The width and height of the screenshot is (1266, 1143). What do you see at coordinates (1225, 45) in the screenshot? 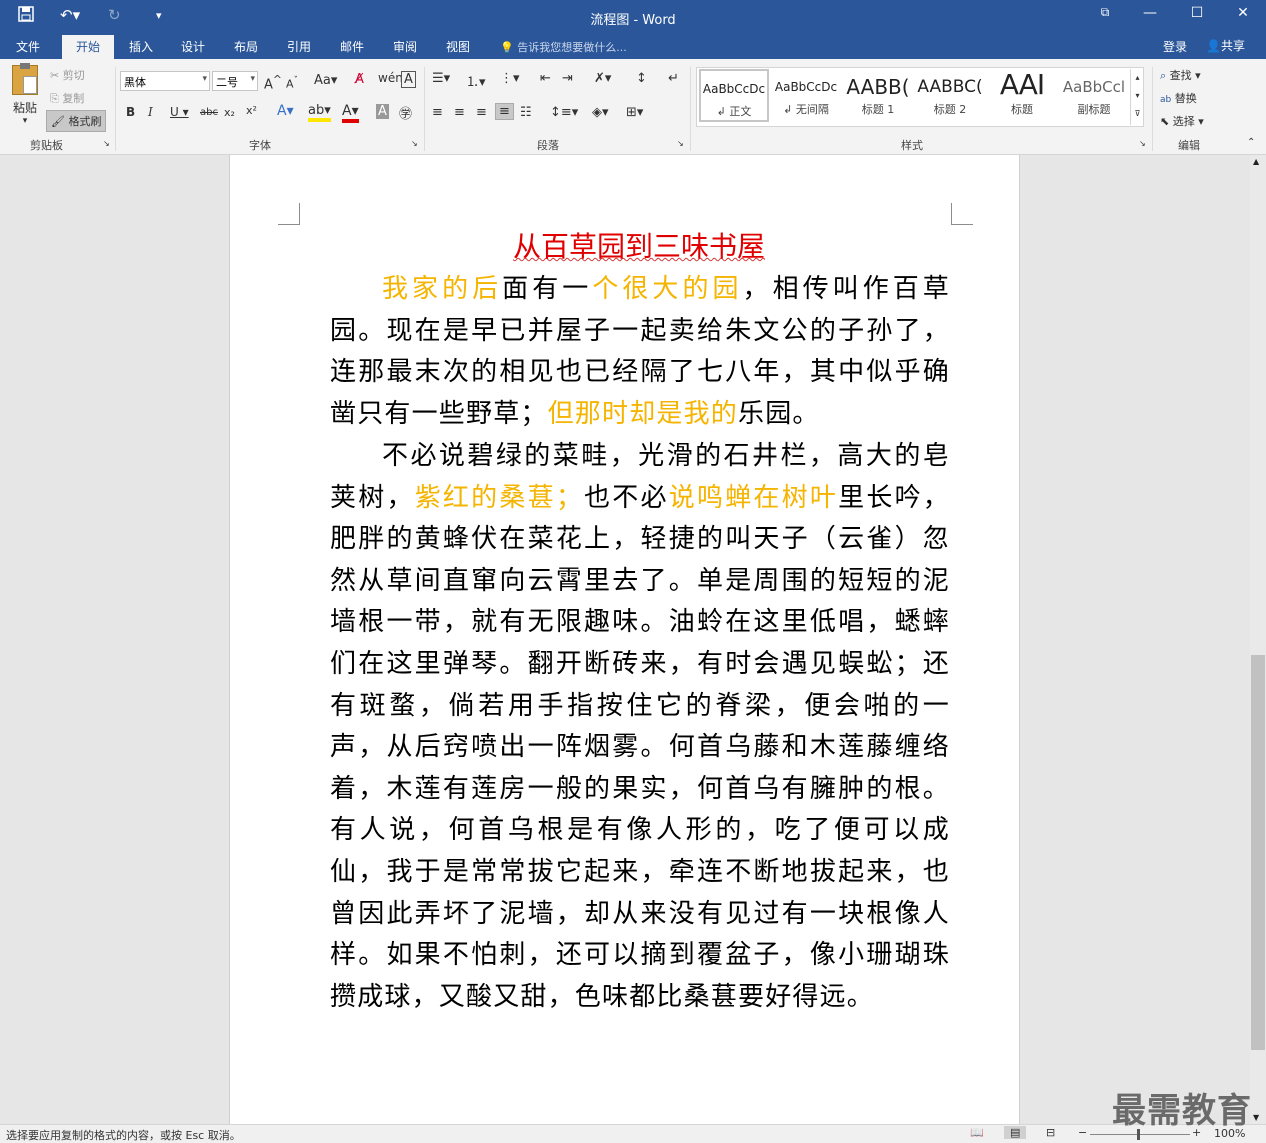
I see `share-button: 👤共享` at bounding box center [1225, 45].